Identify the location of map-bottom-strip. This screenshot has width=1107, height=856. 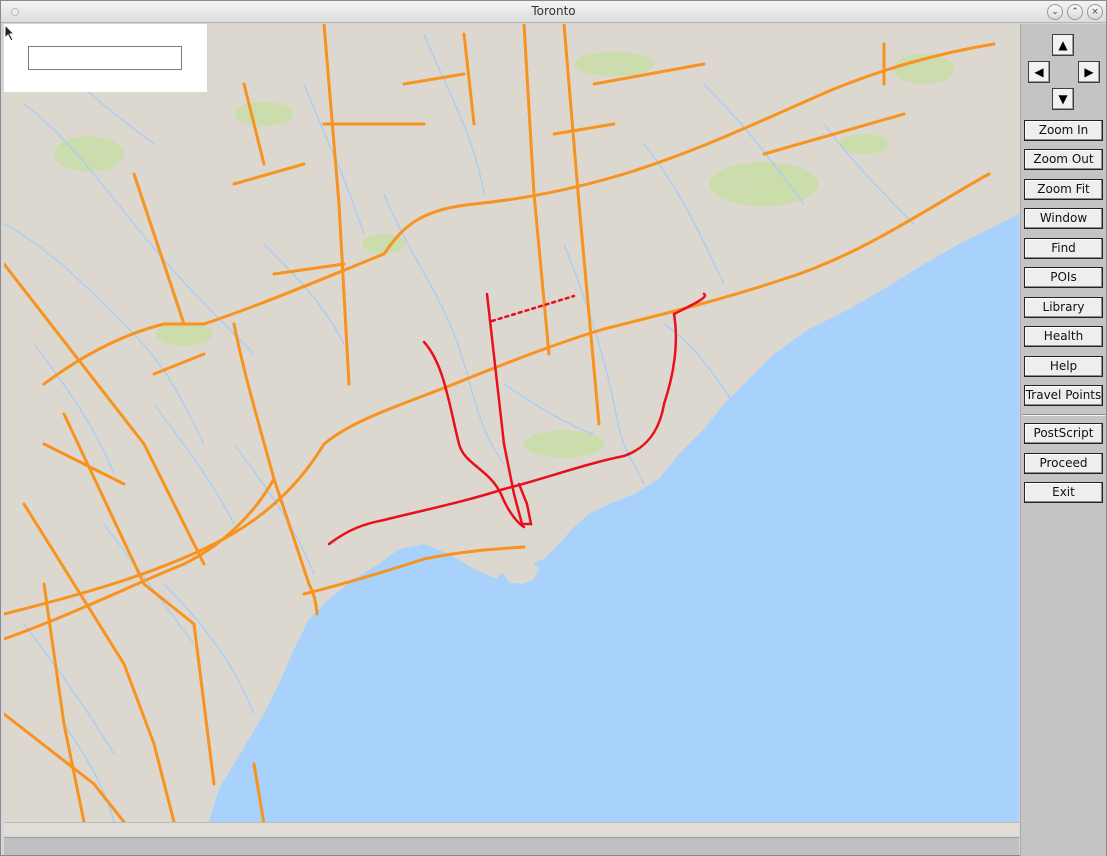
(511, 829).